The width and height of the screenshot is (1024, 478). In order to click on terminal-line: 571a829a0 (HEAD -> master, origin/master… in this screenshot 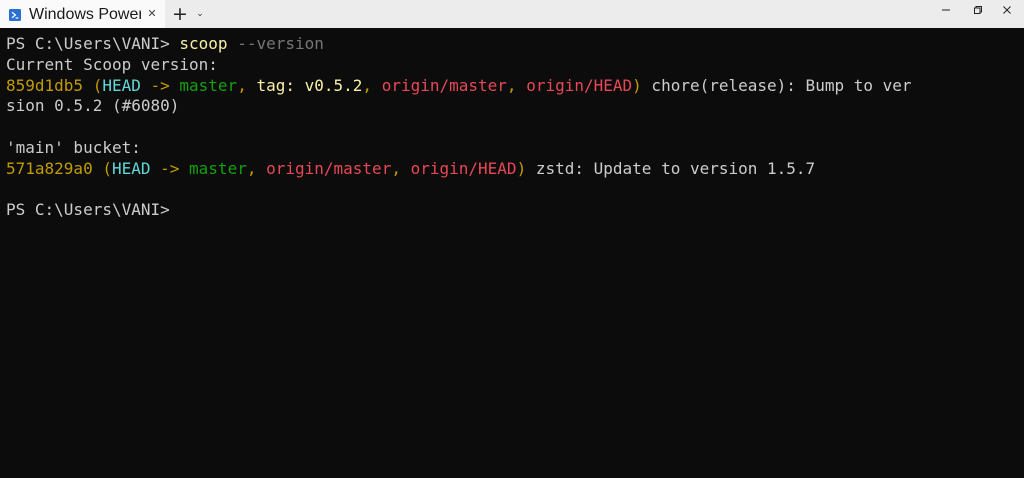, I will do `click(515, 169)`.